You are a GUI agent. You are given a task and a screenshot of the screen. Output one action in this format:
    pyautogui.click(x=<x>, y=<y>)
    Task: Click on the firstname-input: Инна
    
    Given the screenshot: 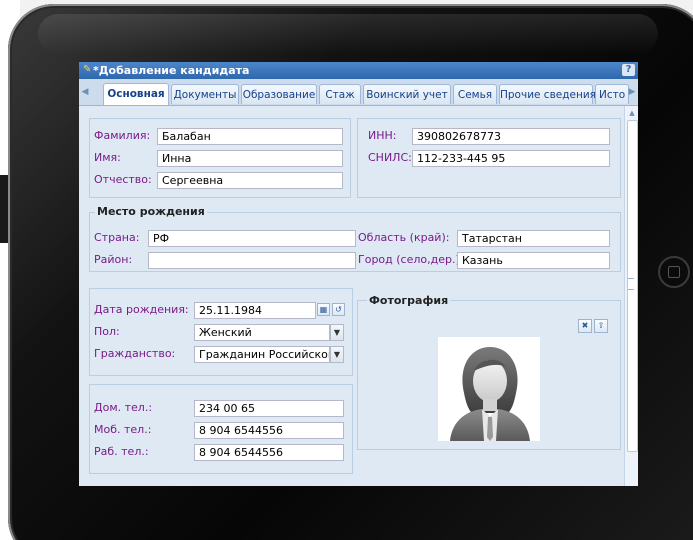 What is the action you would take?
    pyautogui.click(x=250, y=158)
    